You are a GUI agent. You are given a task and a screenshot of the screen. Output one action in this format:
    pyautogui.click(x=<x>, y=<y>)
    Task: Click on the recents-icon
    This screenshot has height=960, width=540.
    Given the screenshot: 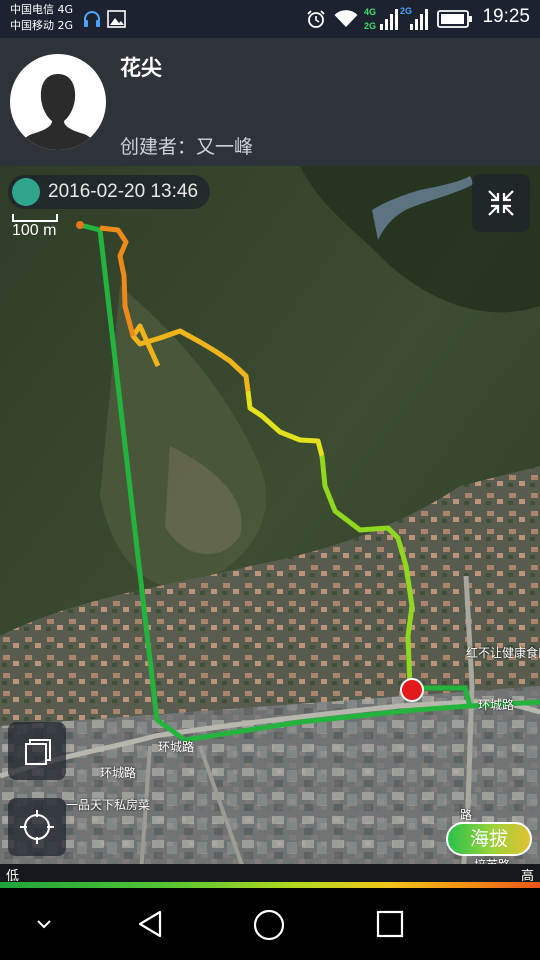 What is the action you would take?
    pyautogui.click(x=390, y=924)
    